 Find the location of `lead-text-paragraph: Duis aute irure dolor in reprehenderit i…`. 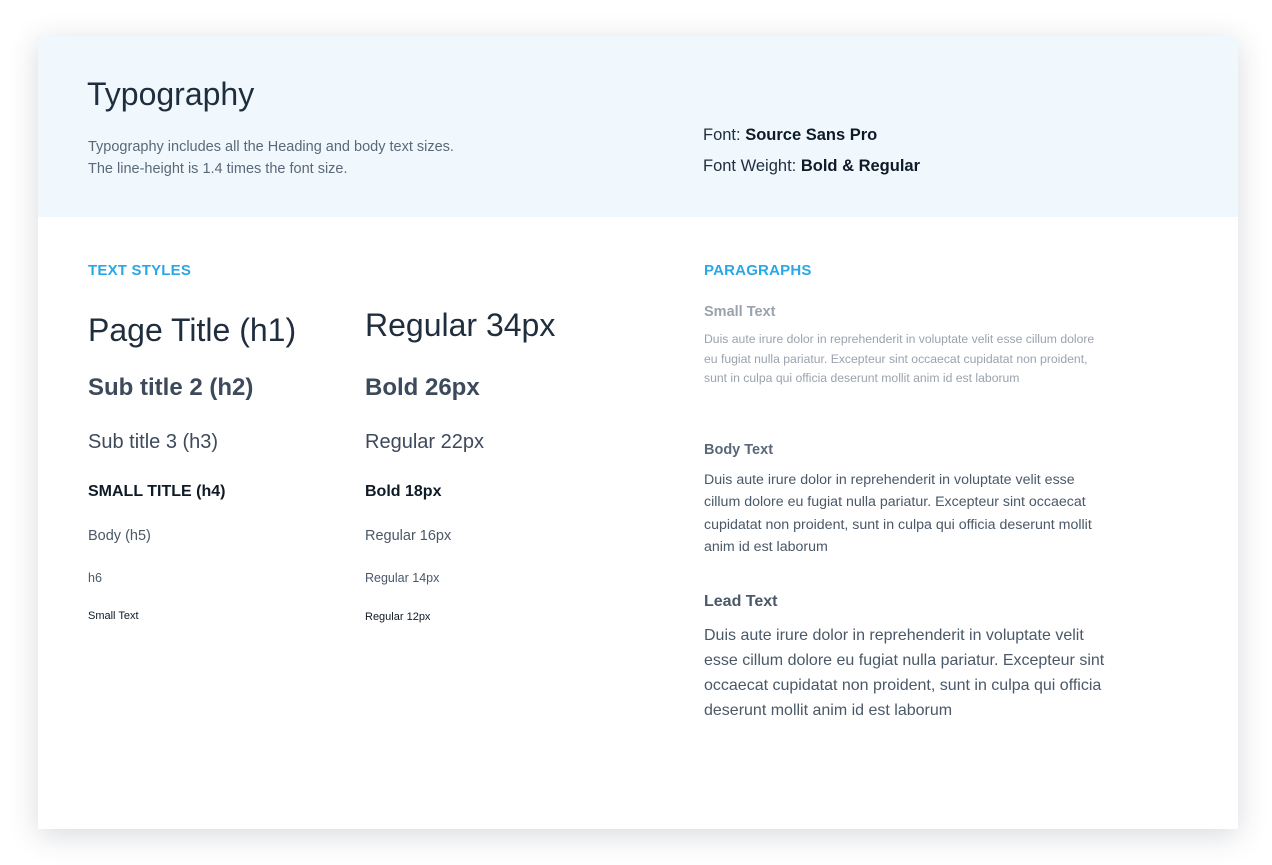

lead-text-paragraph: Duis aute irure dolor in reprehenderit i… is located at coordinates (904, 673).